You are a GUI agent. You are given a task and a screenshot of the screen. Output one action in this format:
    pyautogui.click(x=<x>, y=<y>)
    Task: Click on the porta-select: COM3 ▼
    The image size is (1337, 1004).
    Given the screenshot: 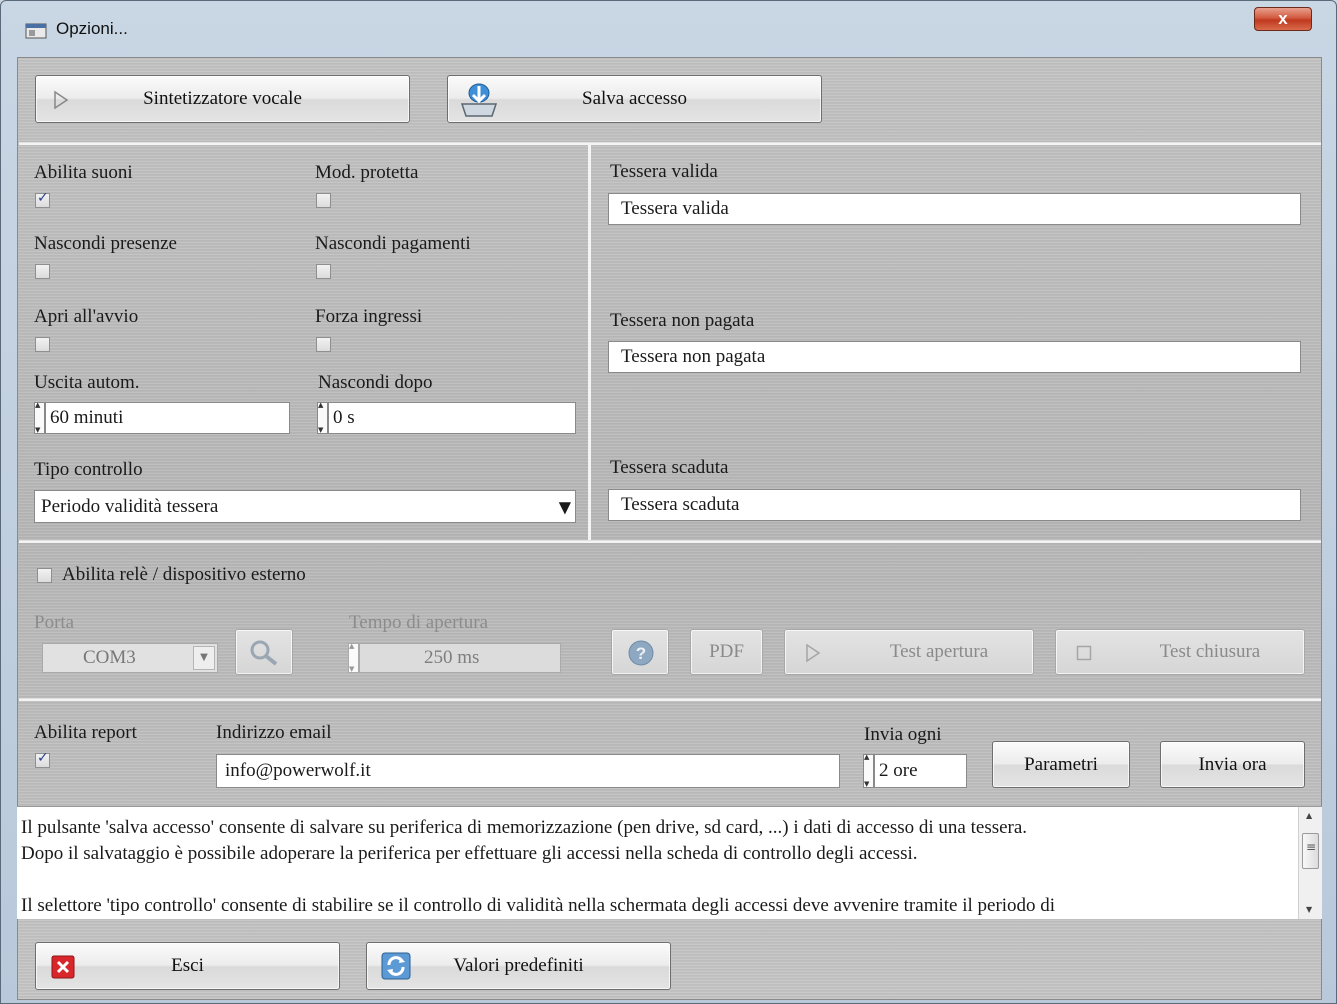 What is the action you would take?
    pyautogui.click(x=130, y=658)
    